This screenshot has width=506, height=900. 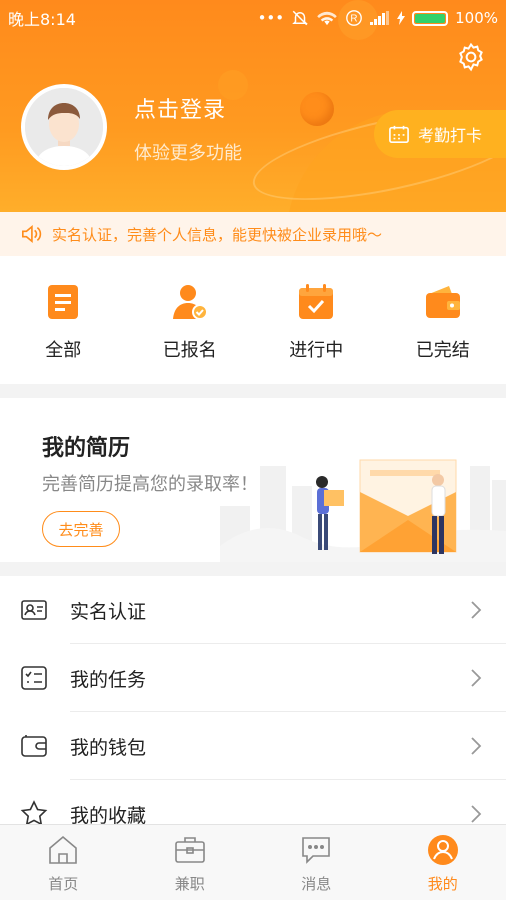 What do you see at coordinates (450, 135) in the screenshot?
I see `clockin-label: 考勤打卡` at bounding box center [450, 135].